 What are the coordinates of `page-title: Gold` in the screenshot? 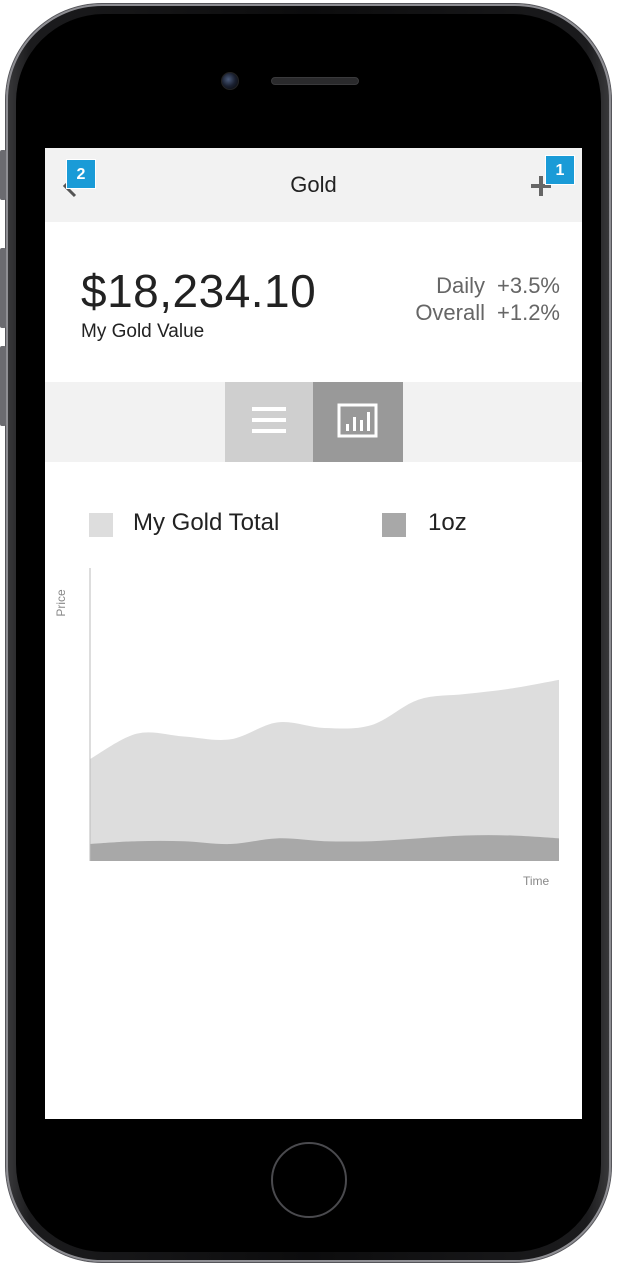 It's located at (313, 184).